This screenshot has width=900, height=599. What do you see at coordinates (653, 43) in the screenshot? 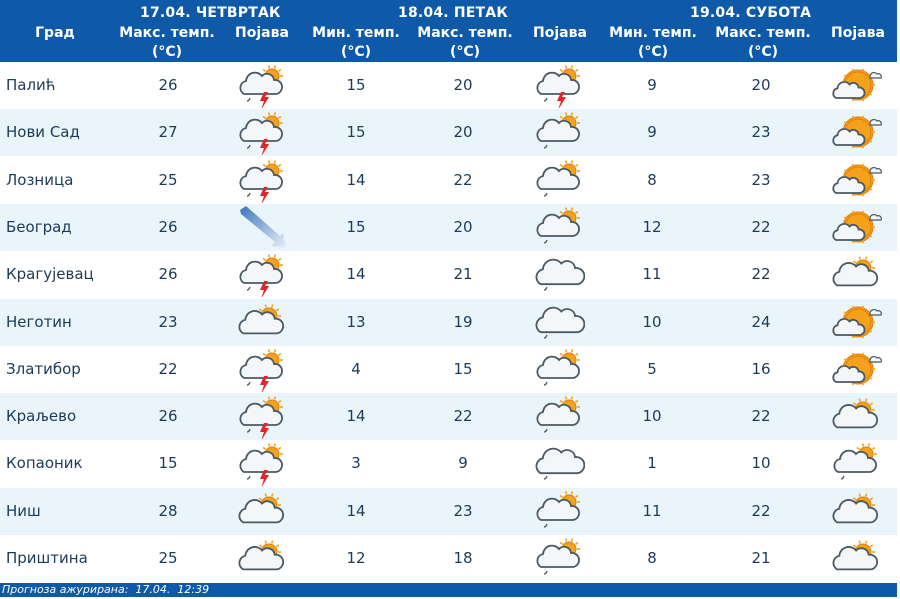
I see `header-d3-min: Мин. темп. (°C)` at bounding box center [653, 43].